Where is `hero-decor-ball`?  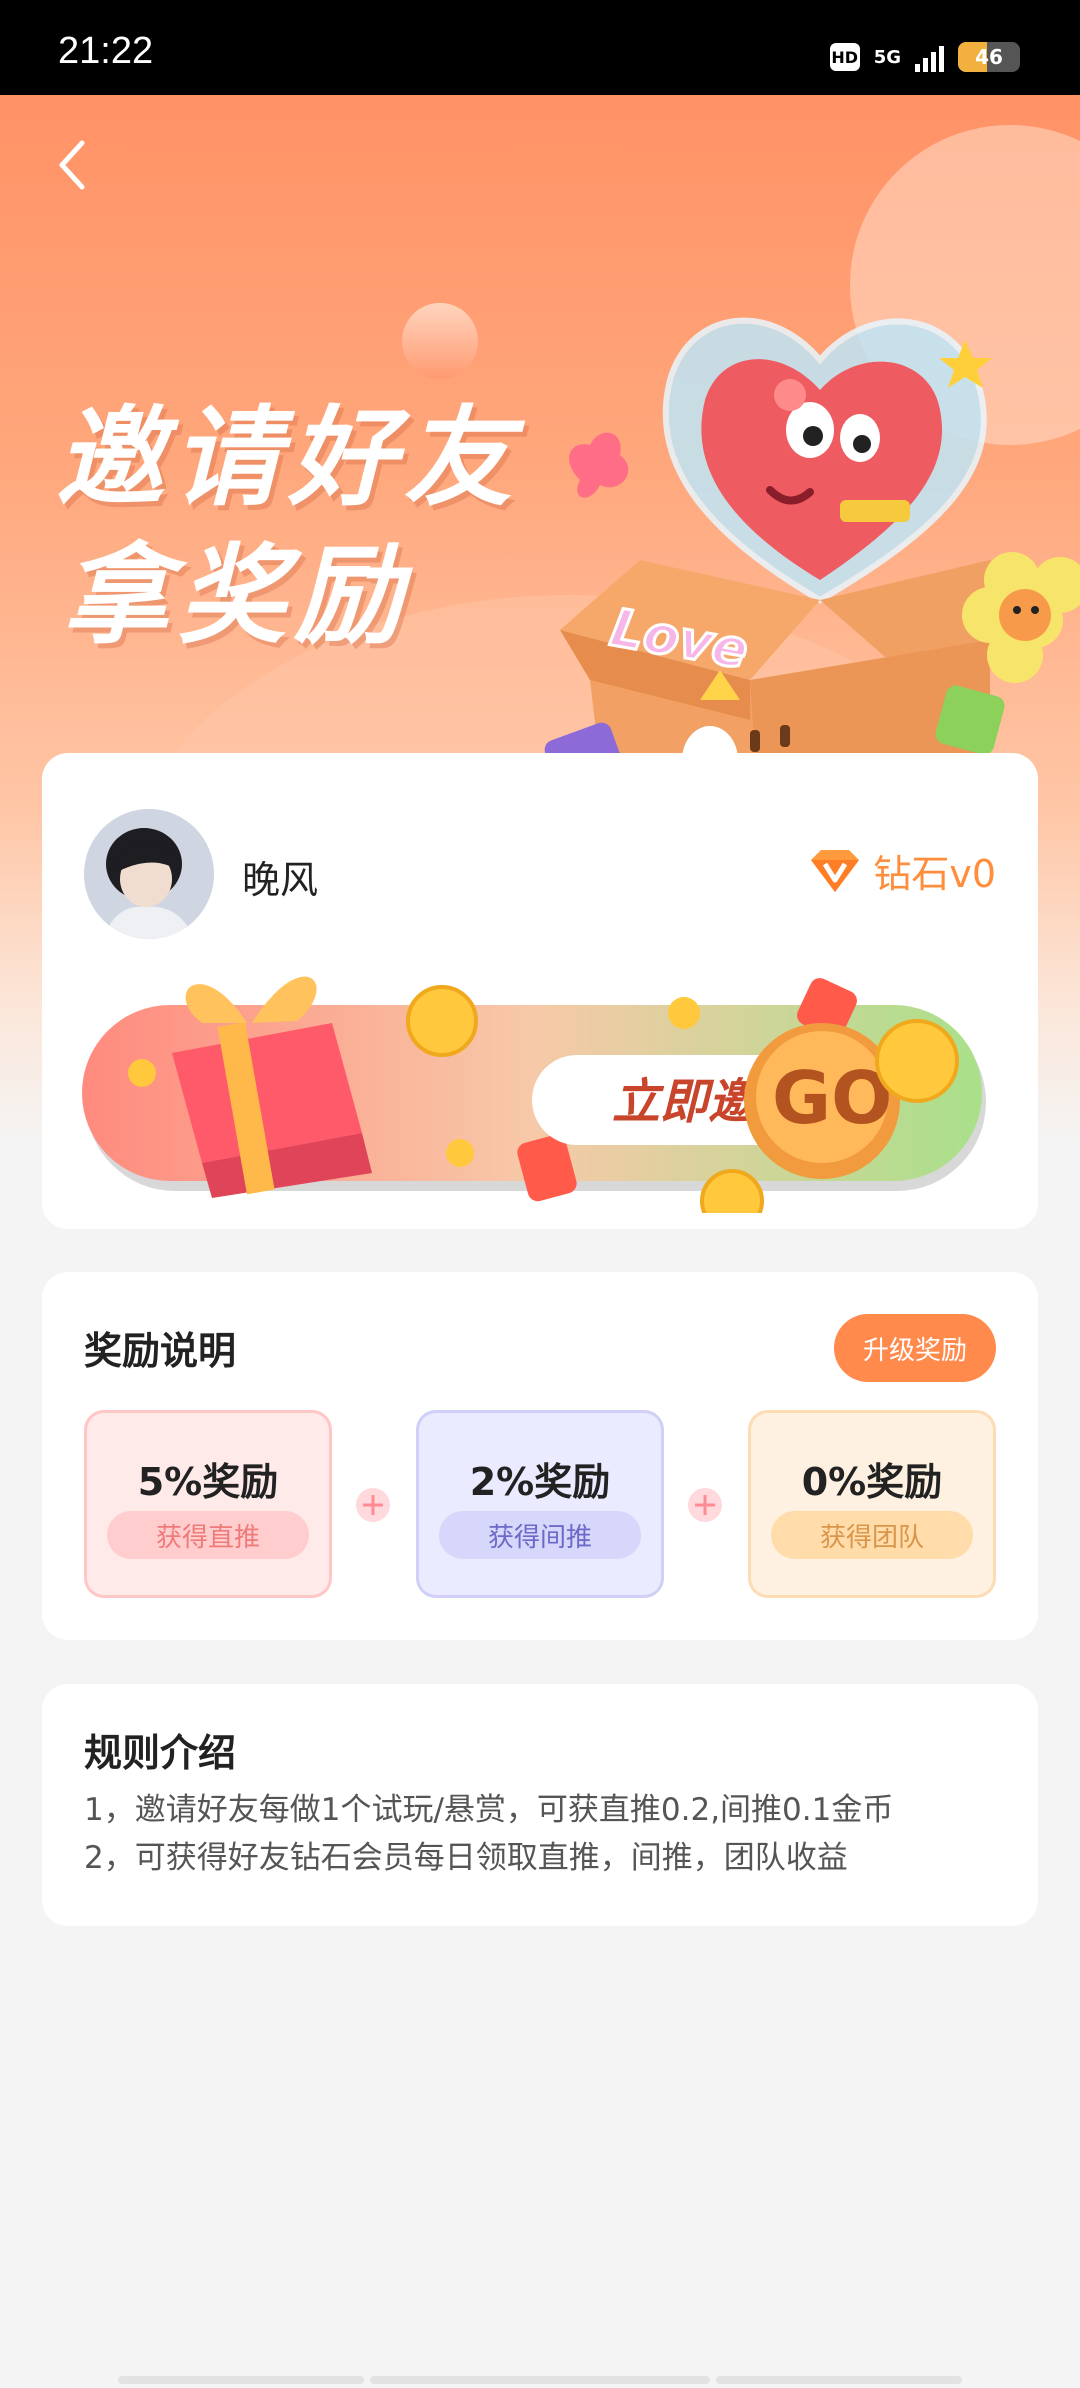 hero-decor-ball is located at coordinates (440, 341).